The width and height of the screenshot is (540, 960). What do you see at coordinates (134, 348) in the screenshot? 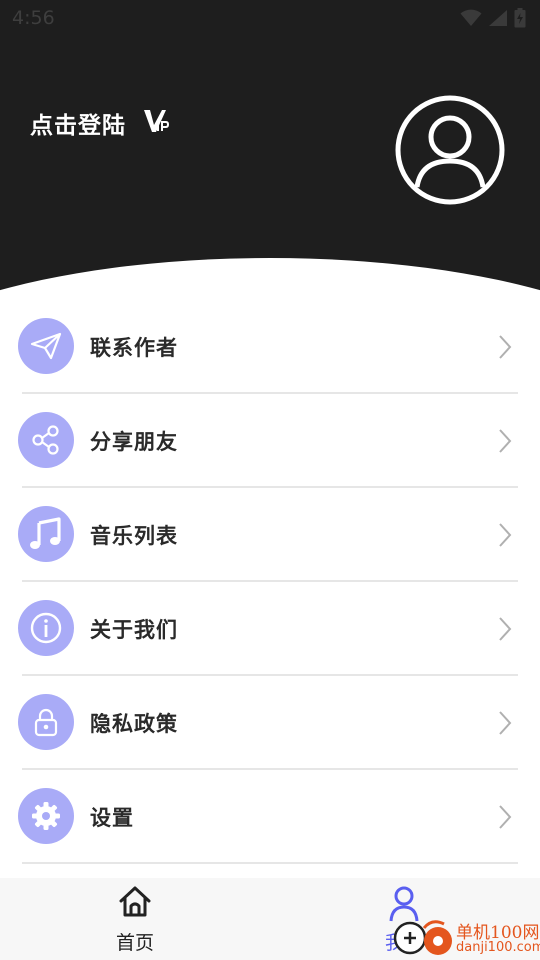
I see `menu-item-label: 联系作者` at bounding box center [134, 348].